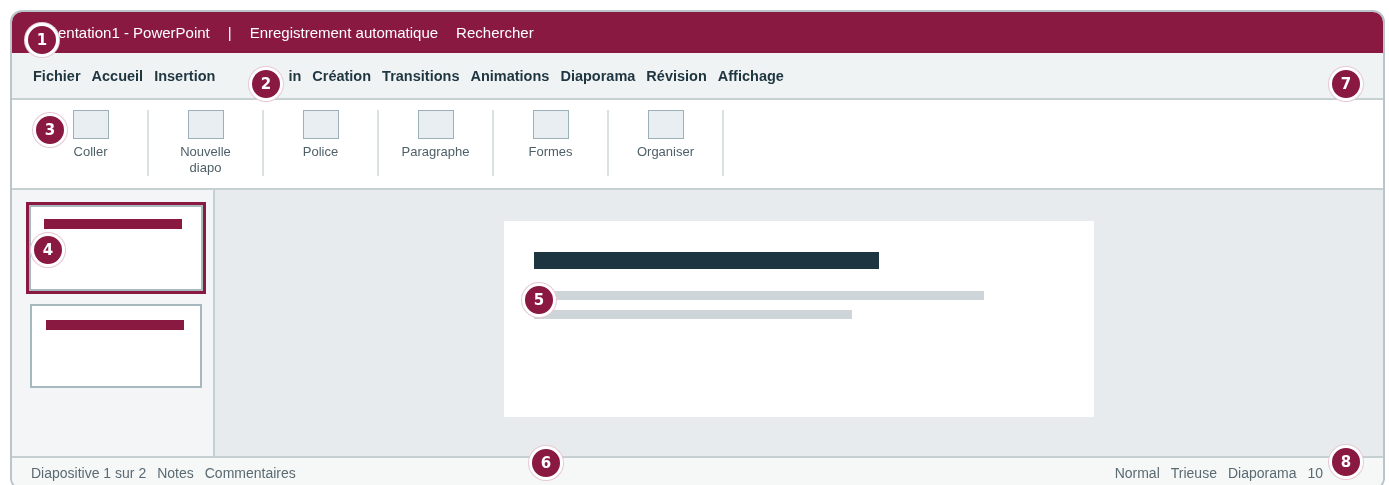  Describe the element at coordinates (185, 75) in the screenshot. I see `ribbon-tab: Insertion` at that location.